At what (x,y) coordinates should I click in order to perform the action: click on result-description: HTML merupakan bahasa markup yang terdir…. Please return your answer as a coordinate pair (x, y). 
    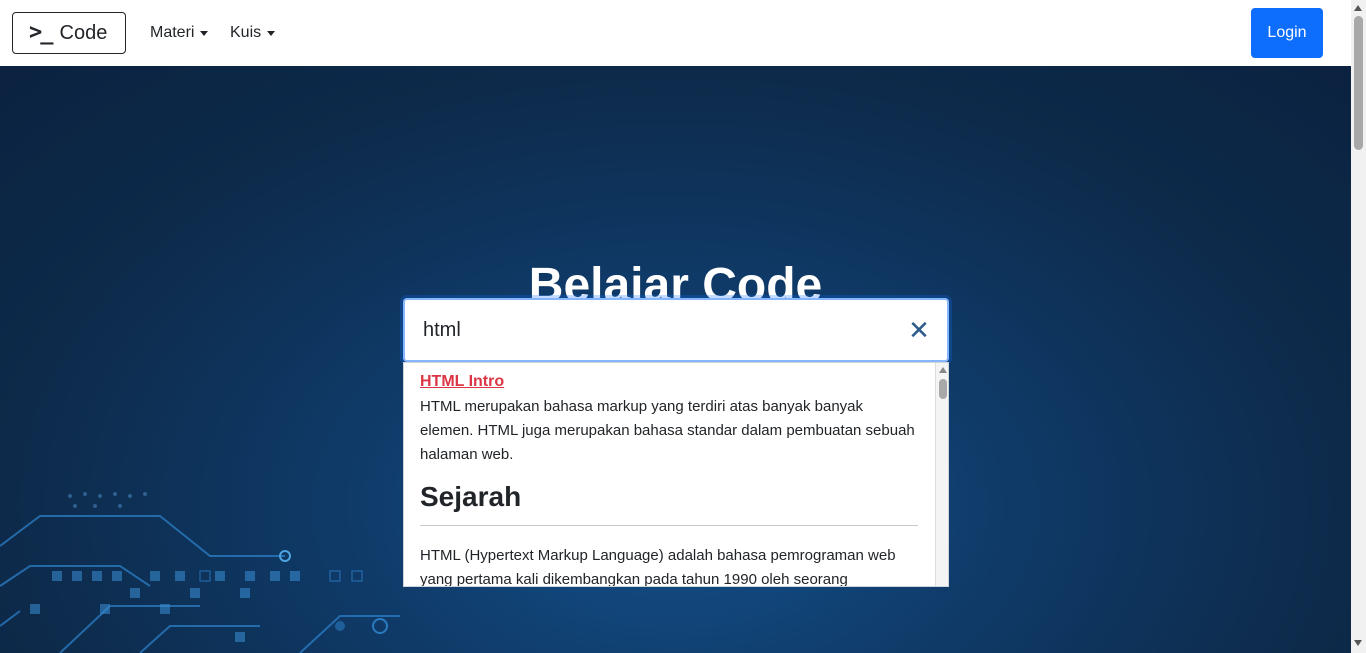
    Looking at the image, I should click on (667, 430).